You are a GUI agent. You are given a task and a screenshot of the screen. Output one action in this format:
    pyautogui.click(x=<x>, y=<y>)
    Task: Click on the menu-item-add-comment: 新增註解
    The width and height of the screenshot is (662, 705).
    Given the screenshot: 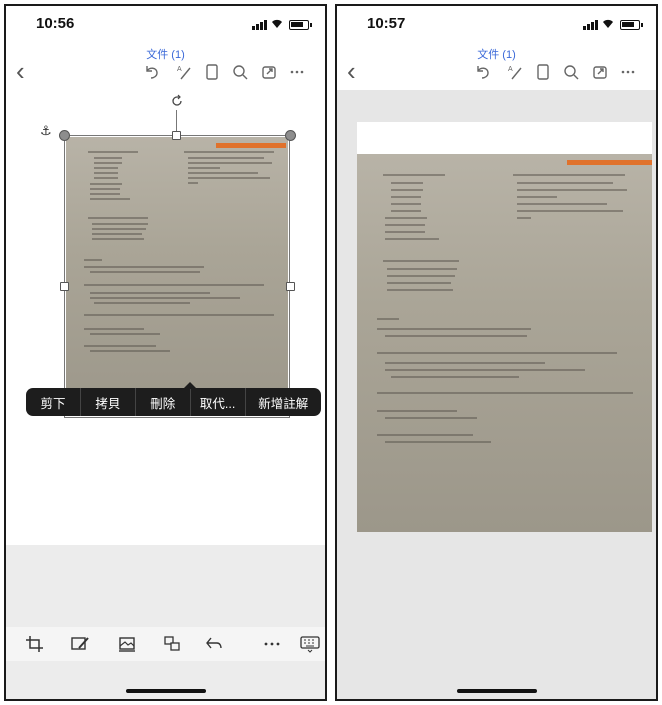 What is the action you would take?
    pyautogui.click(x=283, y=402)
    